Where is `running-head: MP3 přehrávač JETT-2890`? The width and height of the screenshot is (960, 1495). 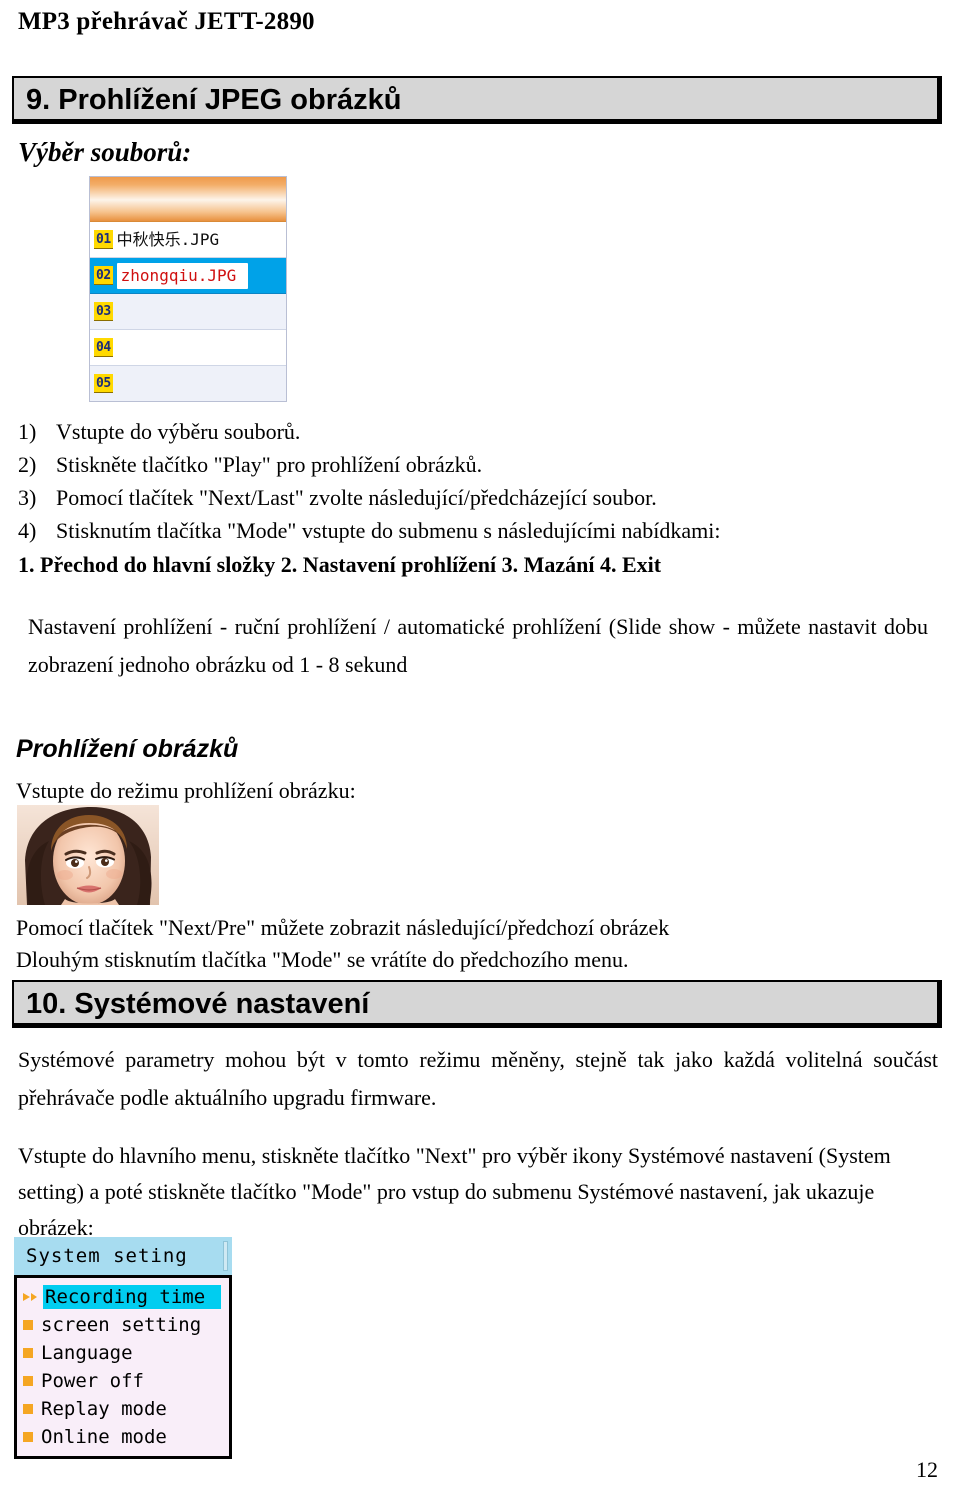 running-head: MP3 přehrávač JETT-2890 is located at coordinates (166, 21).